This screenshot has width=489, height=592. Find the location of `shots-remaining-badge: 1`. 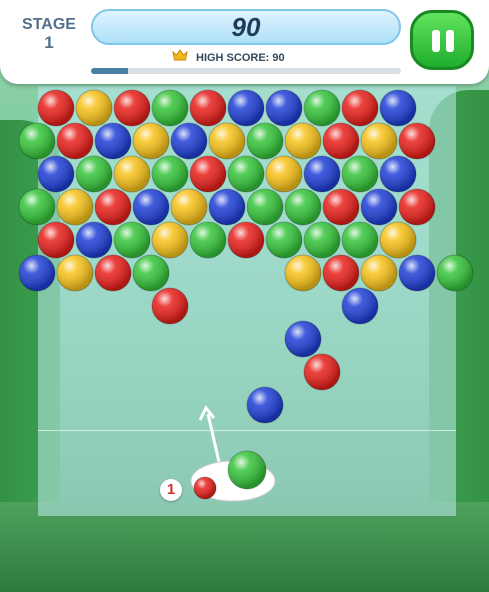

shots-remaining-badge: 1 is located at coordinates (171, 490).